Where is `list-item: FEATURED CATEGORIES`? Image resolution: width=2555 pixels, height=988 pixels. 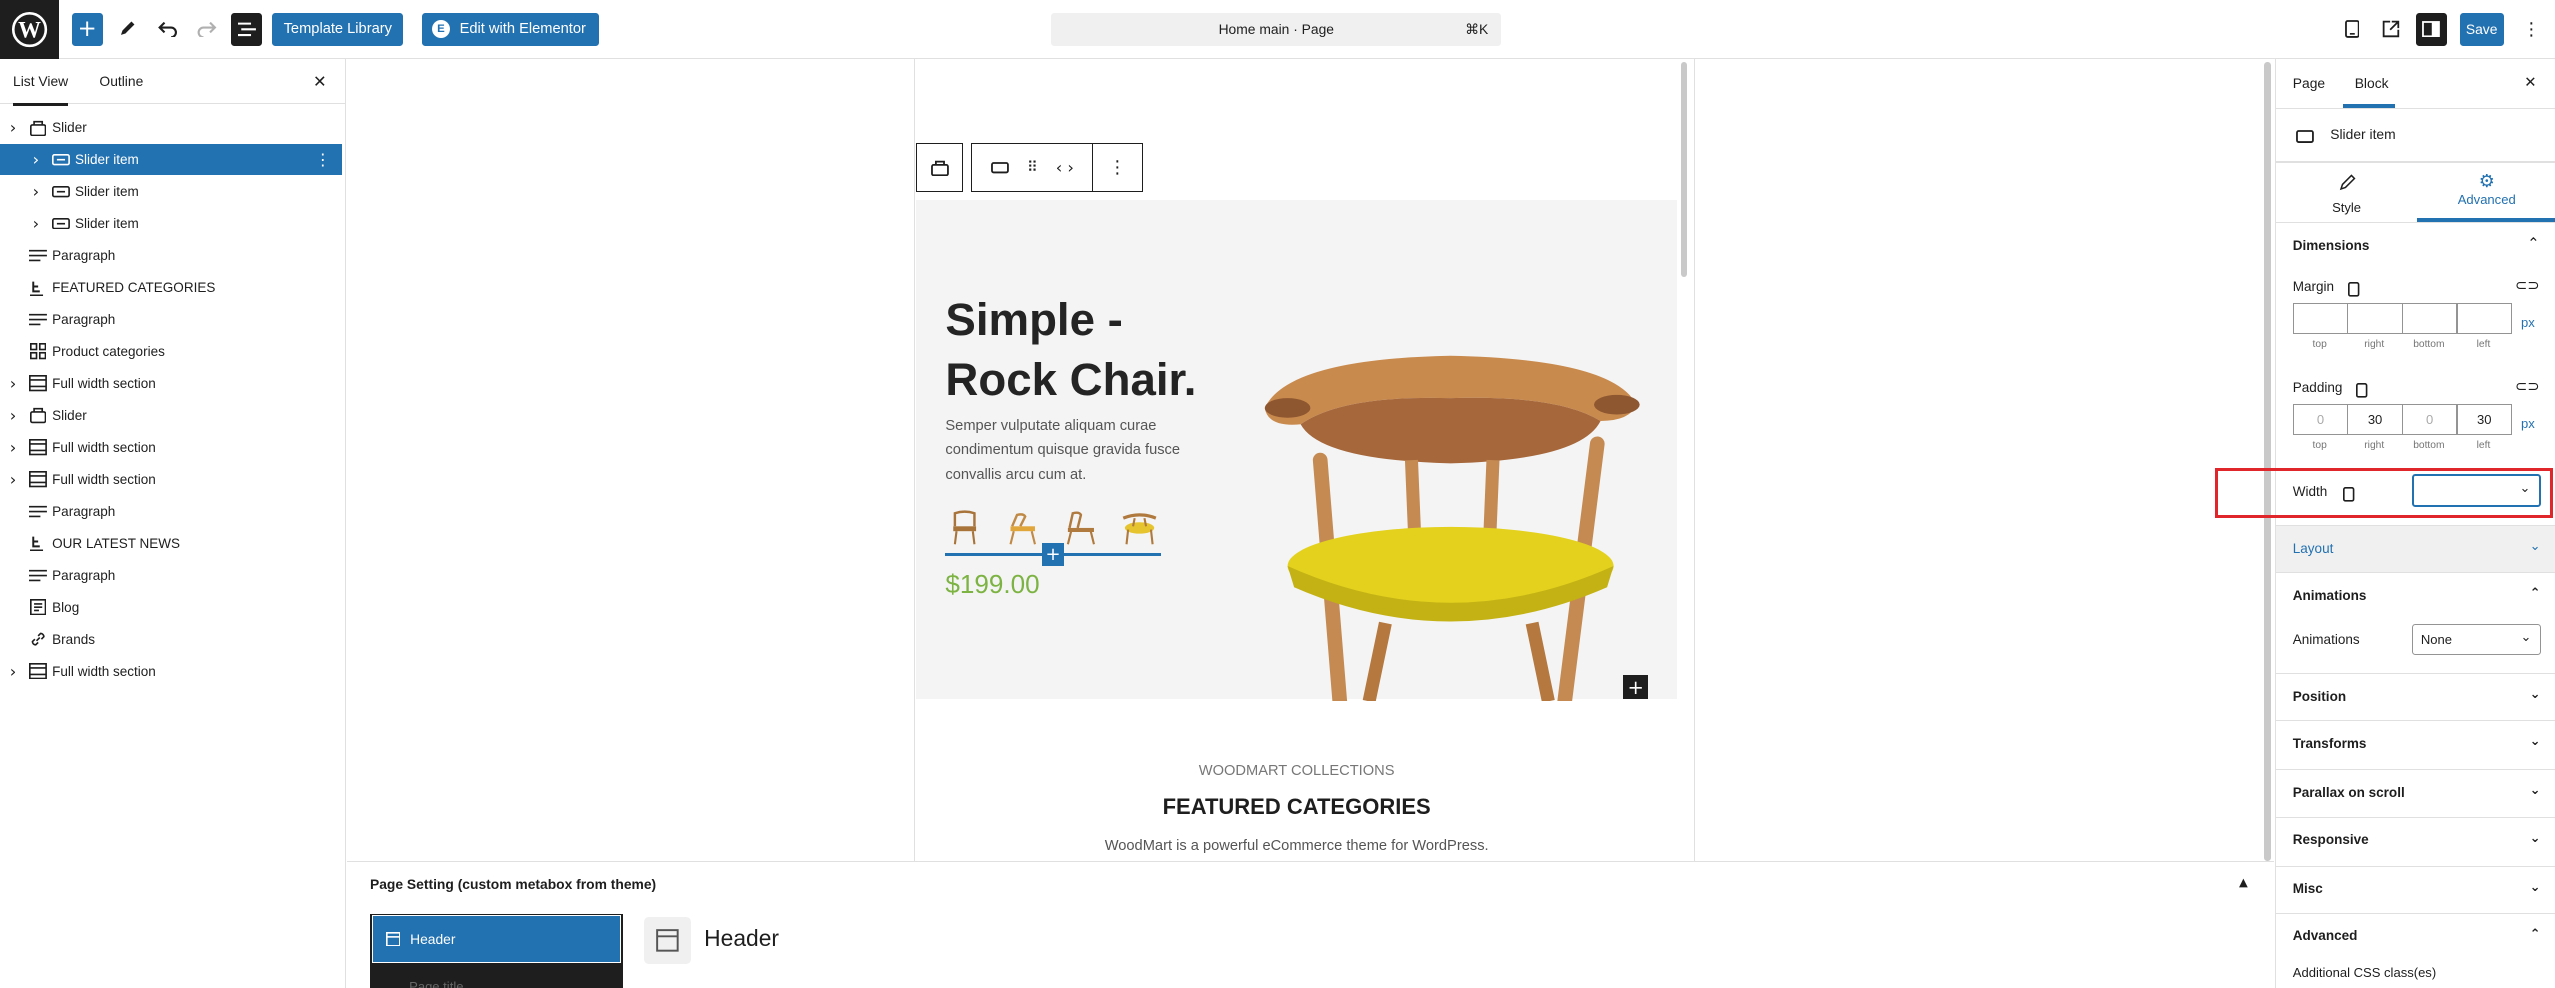
list-item: FEATURED CATEGORIES is located at coordinates (171, 287).